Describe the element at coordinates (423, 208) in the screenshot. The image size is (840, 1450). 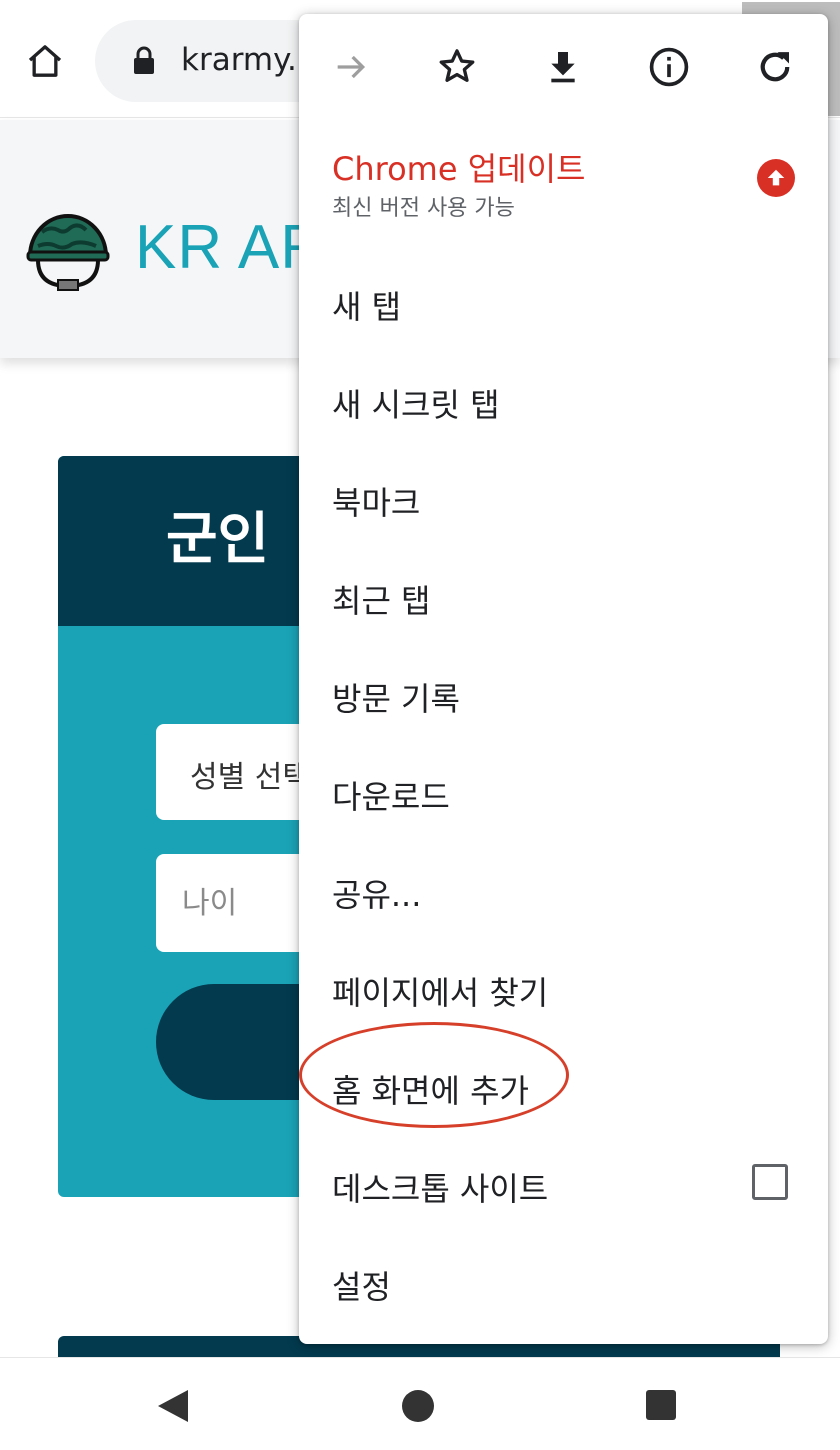
I see `update-subtitle: 최신 버전 사용 가능` at that location.